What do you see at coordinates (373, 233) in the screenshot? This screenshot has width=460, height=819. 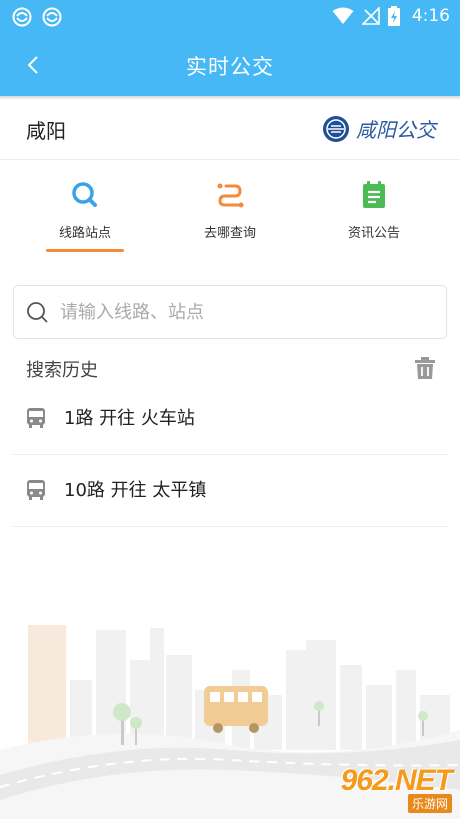 I see `tab-label: 资讯公告` at bounding box center [373, 233].